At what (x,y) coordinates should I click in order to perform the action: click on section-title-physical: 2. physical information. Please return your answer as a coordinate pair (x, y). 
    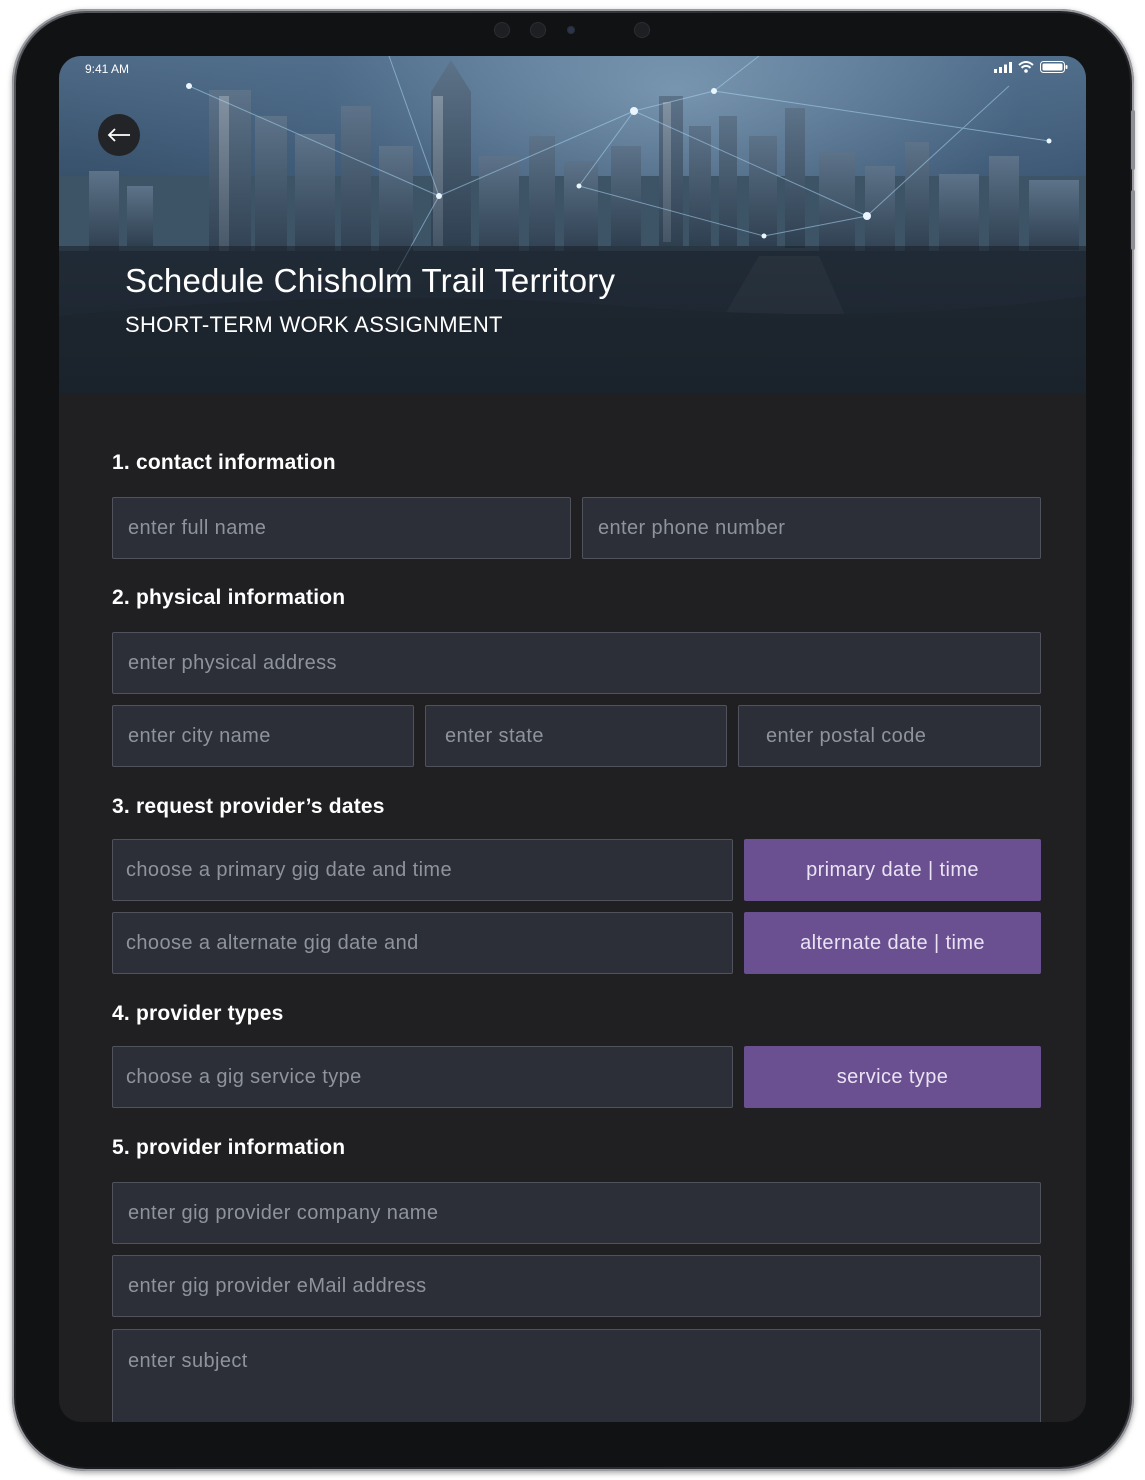
    Looking at the image, I should click on (229, 597).